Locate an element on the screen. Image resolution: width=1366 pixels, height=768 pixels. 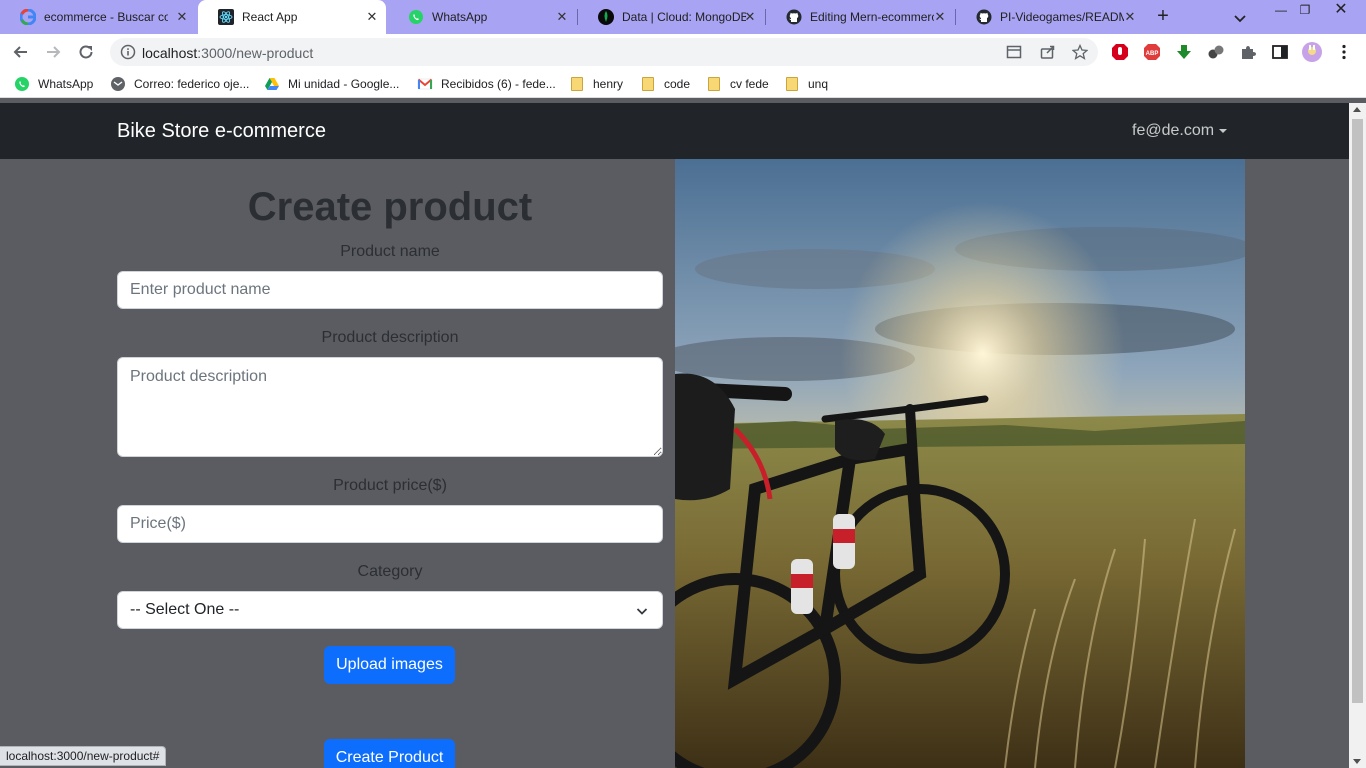
share-icon is located at coordinates (1048, 52).